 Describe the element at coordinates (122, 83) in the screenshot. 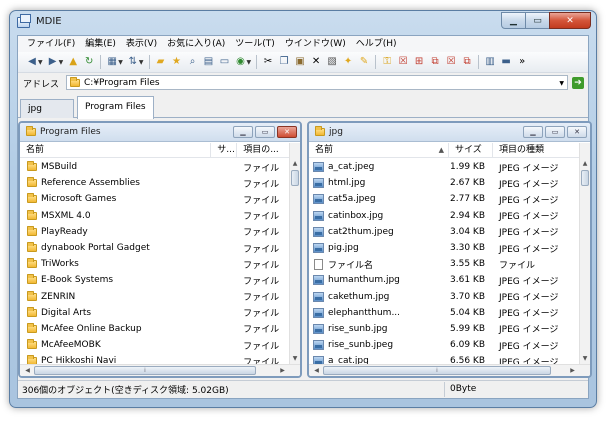

I see `address-value: C:¥Program Files` at that location.